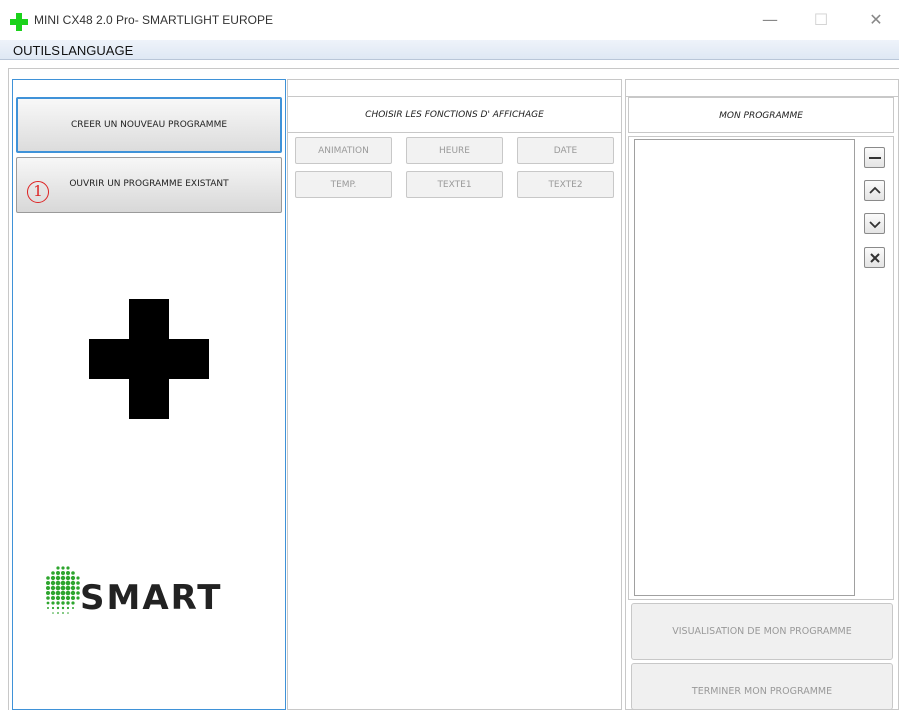  I want to click on black-cross-icon, so click(149, 359).